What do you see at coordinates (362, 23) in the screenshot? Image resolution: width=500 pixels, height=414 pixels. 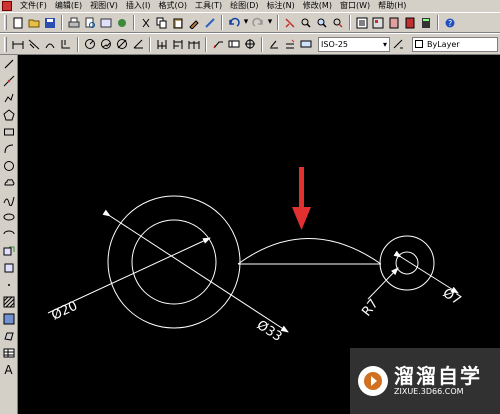 I see `properties-icon` at bounding box center [362, 23].